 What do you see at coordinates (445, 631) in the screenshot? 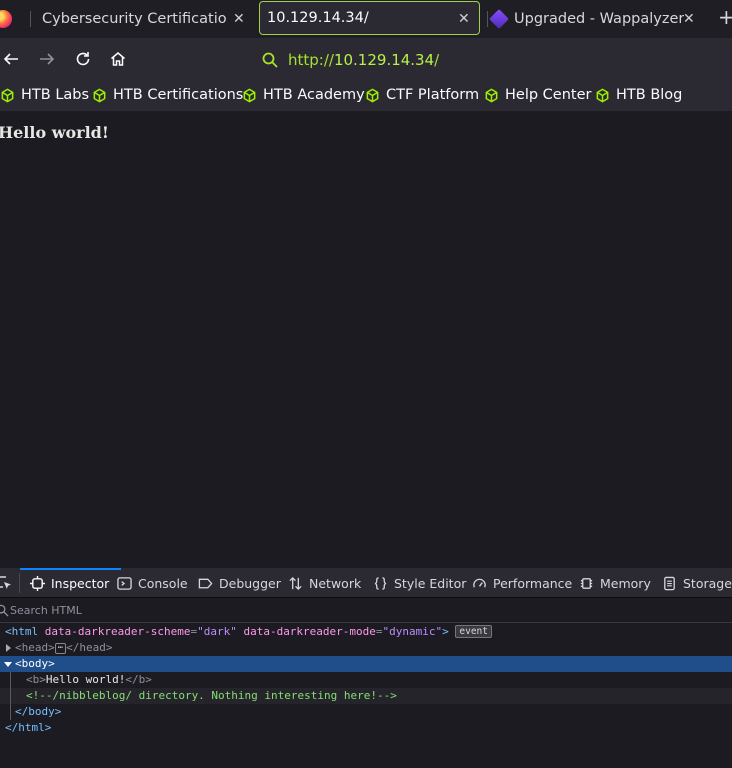
I see `markup-tag: >` at bounding box center [445, 631].